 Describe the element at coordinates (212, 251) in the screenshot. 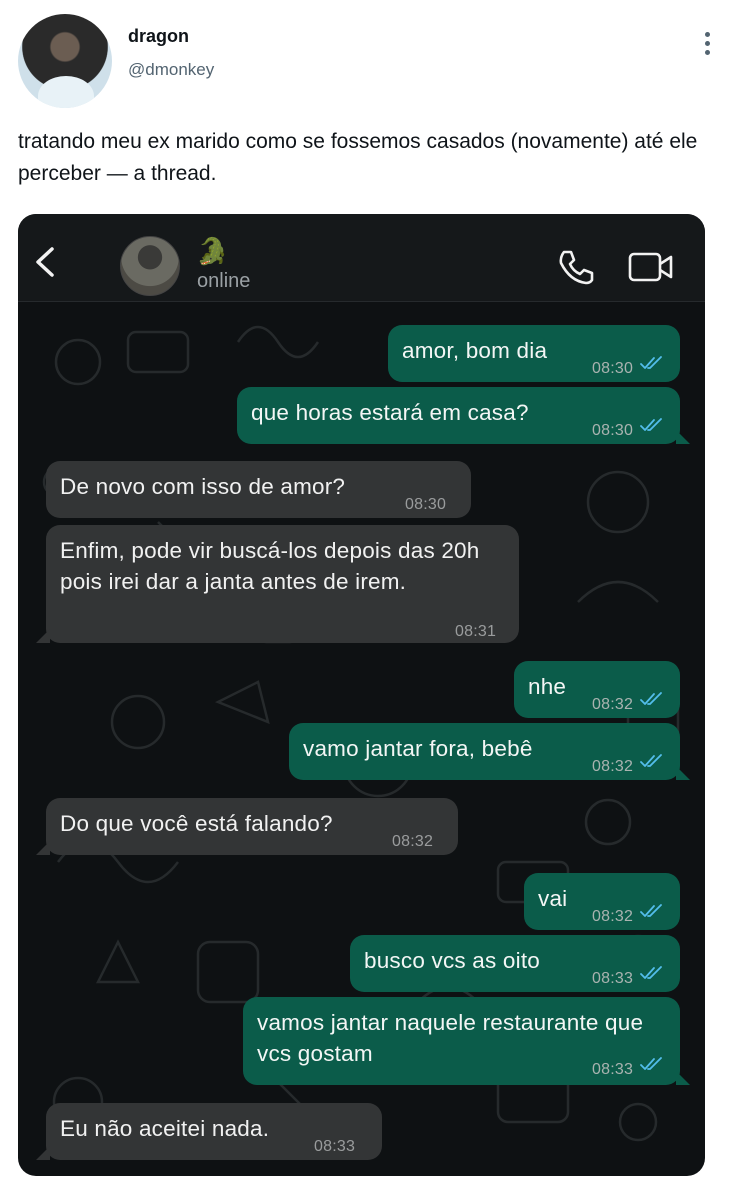

I see `contact-name-emoji: 🐊` at that location.